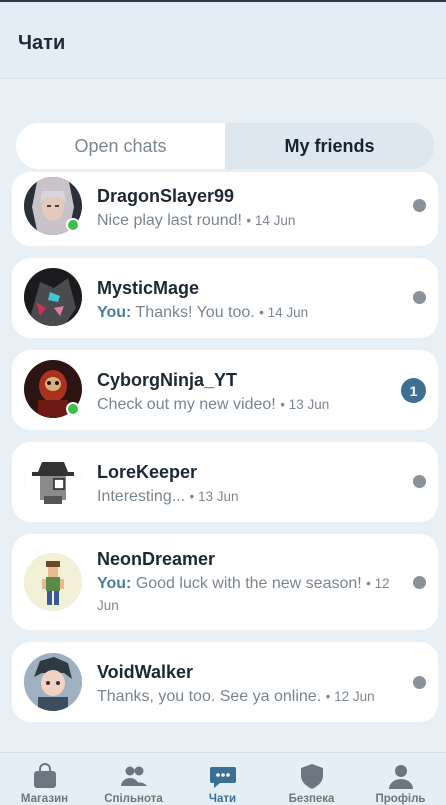 The image size is (446, 805). What do you see at coordinates (311, 799) in the screenshot?
I see `nav-label: Безпека` at bounding box center [311, 799].